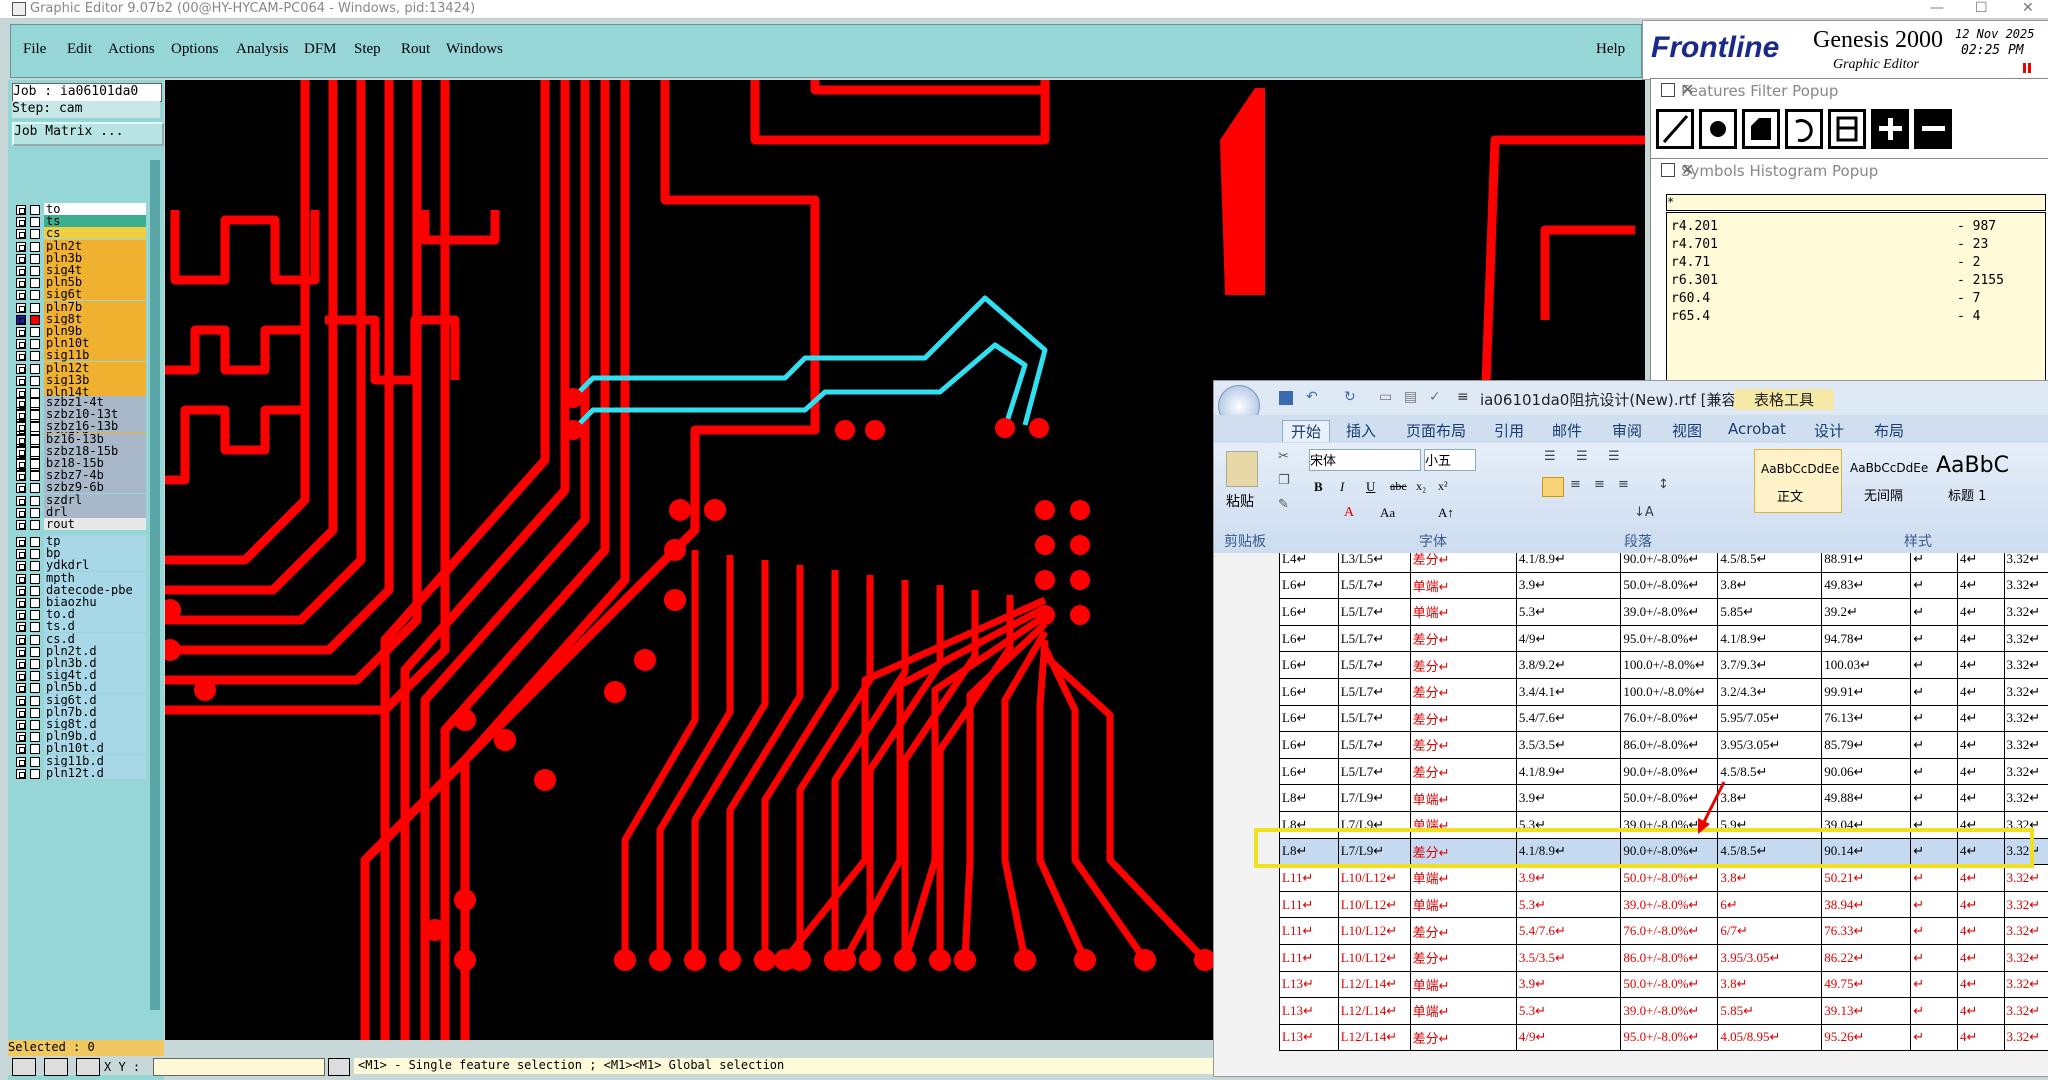 Image resolution: width=2048 pixels, height=1080 pixels. What do you see at coordinates (1450, 460) in the screenshot?
I see `font-size-select: 小五` at bounding box center [1450, 460].